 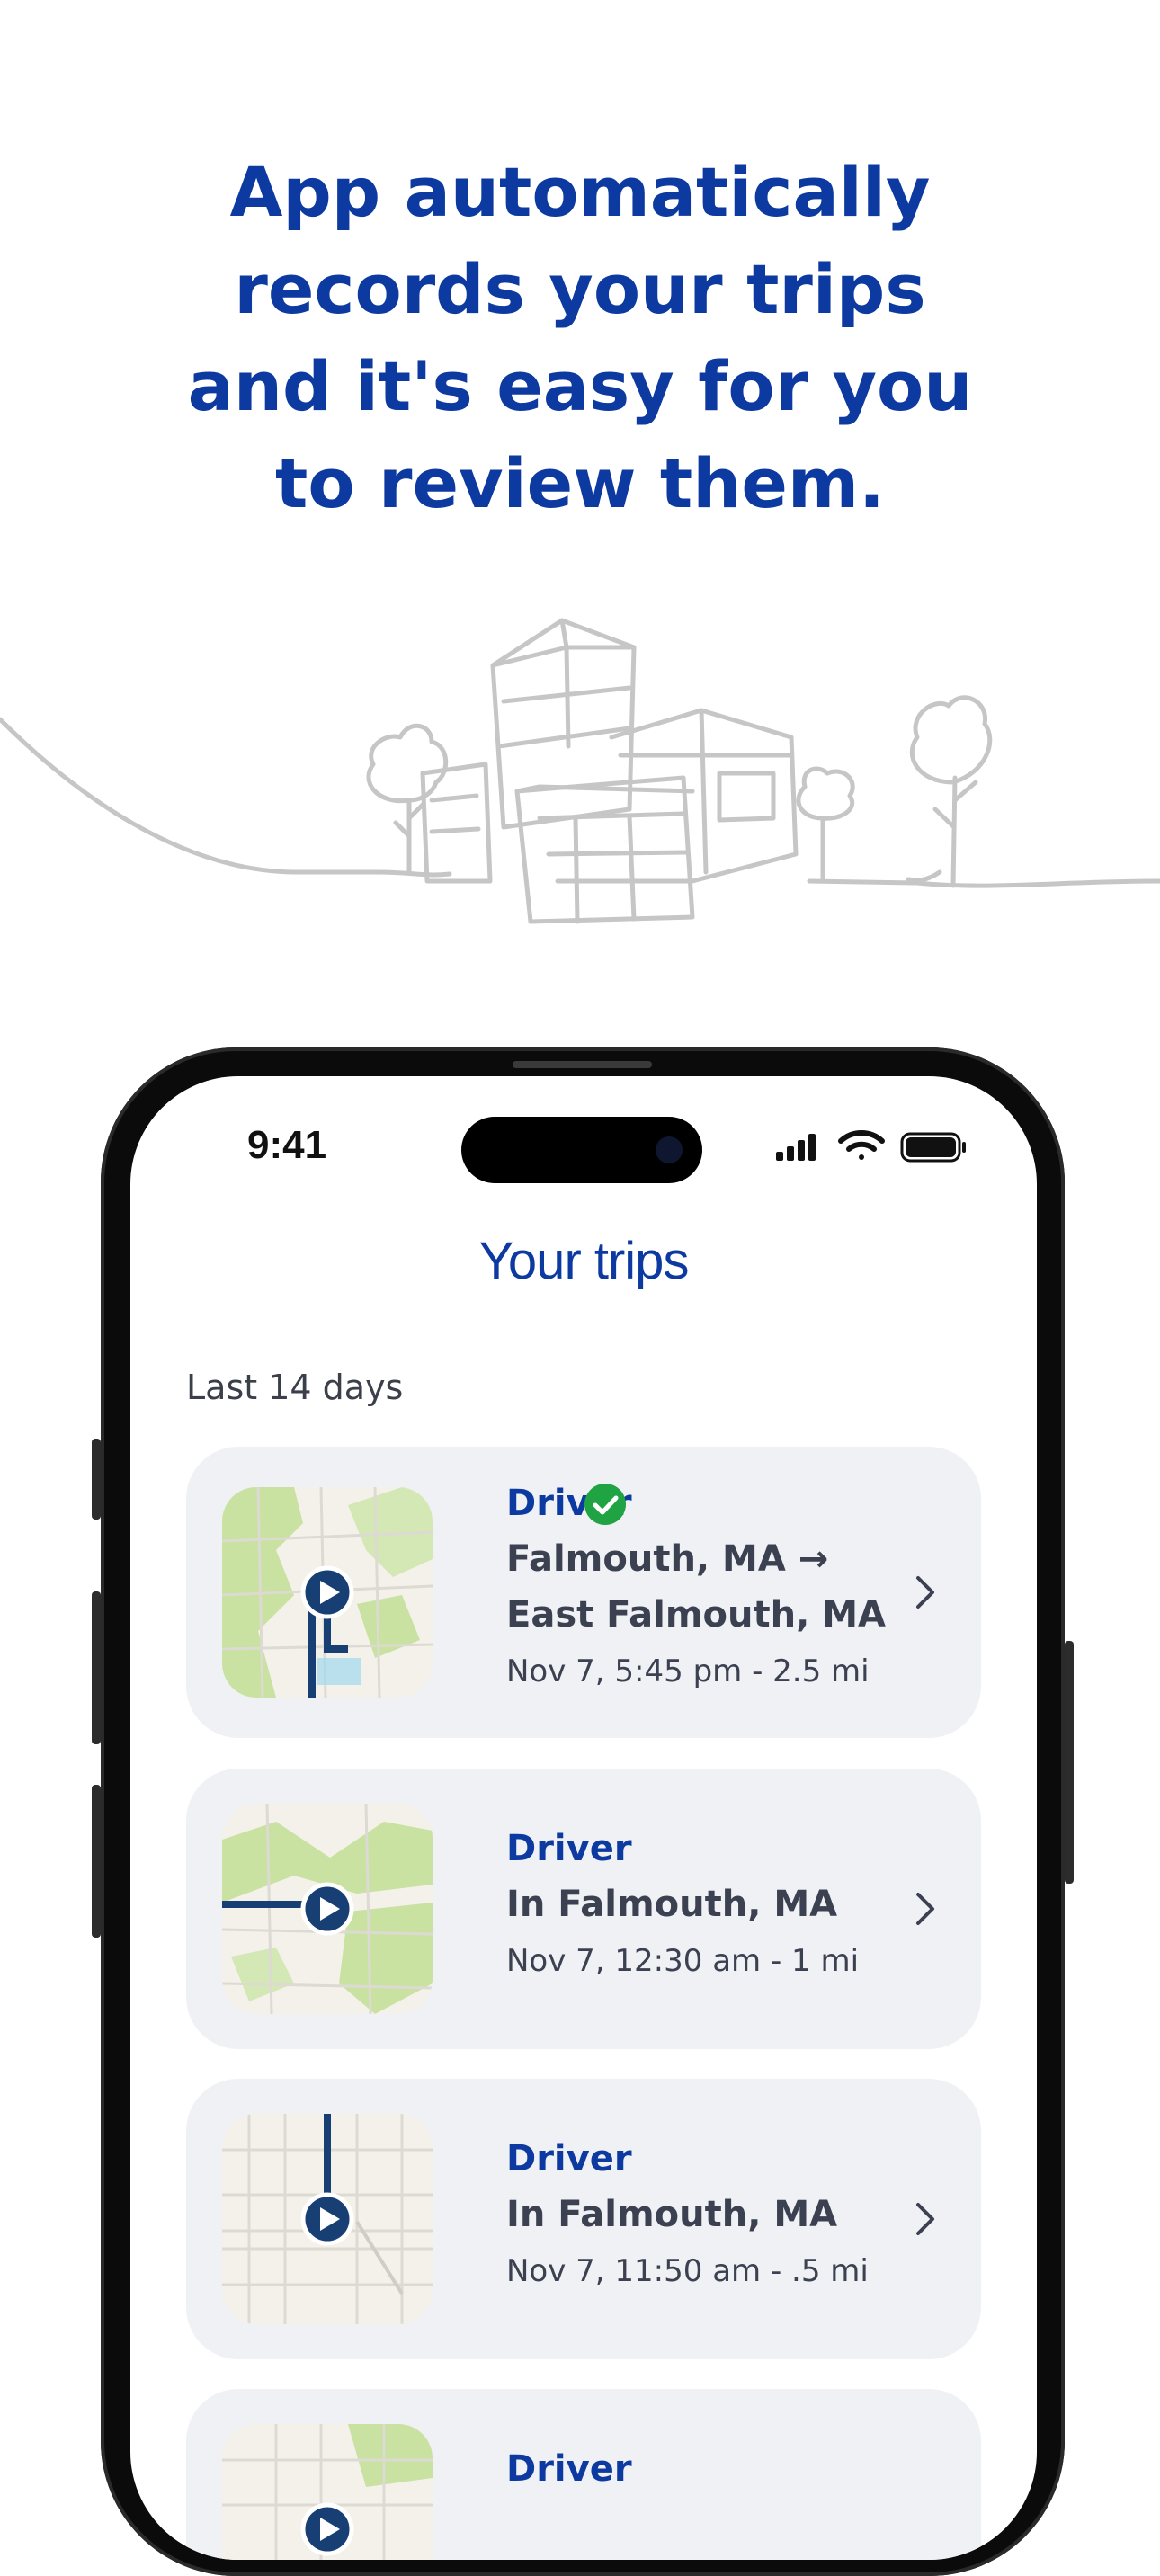 I want to click on camera-icon, so click(x=669, y=1150).